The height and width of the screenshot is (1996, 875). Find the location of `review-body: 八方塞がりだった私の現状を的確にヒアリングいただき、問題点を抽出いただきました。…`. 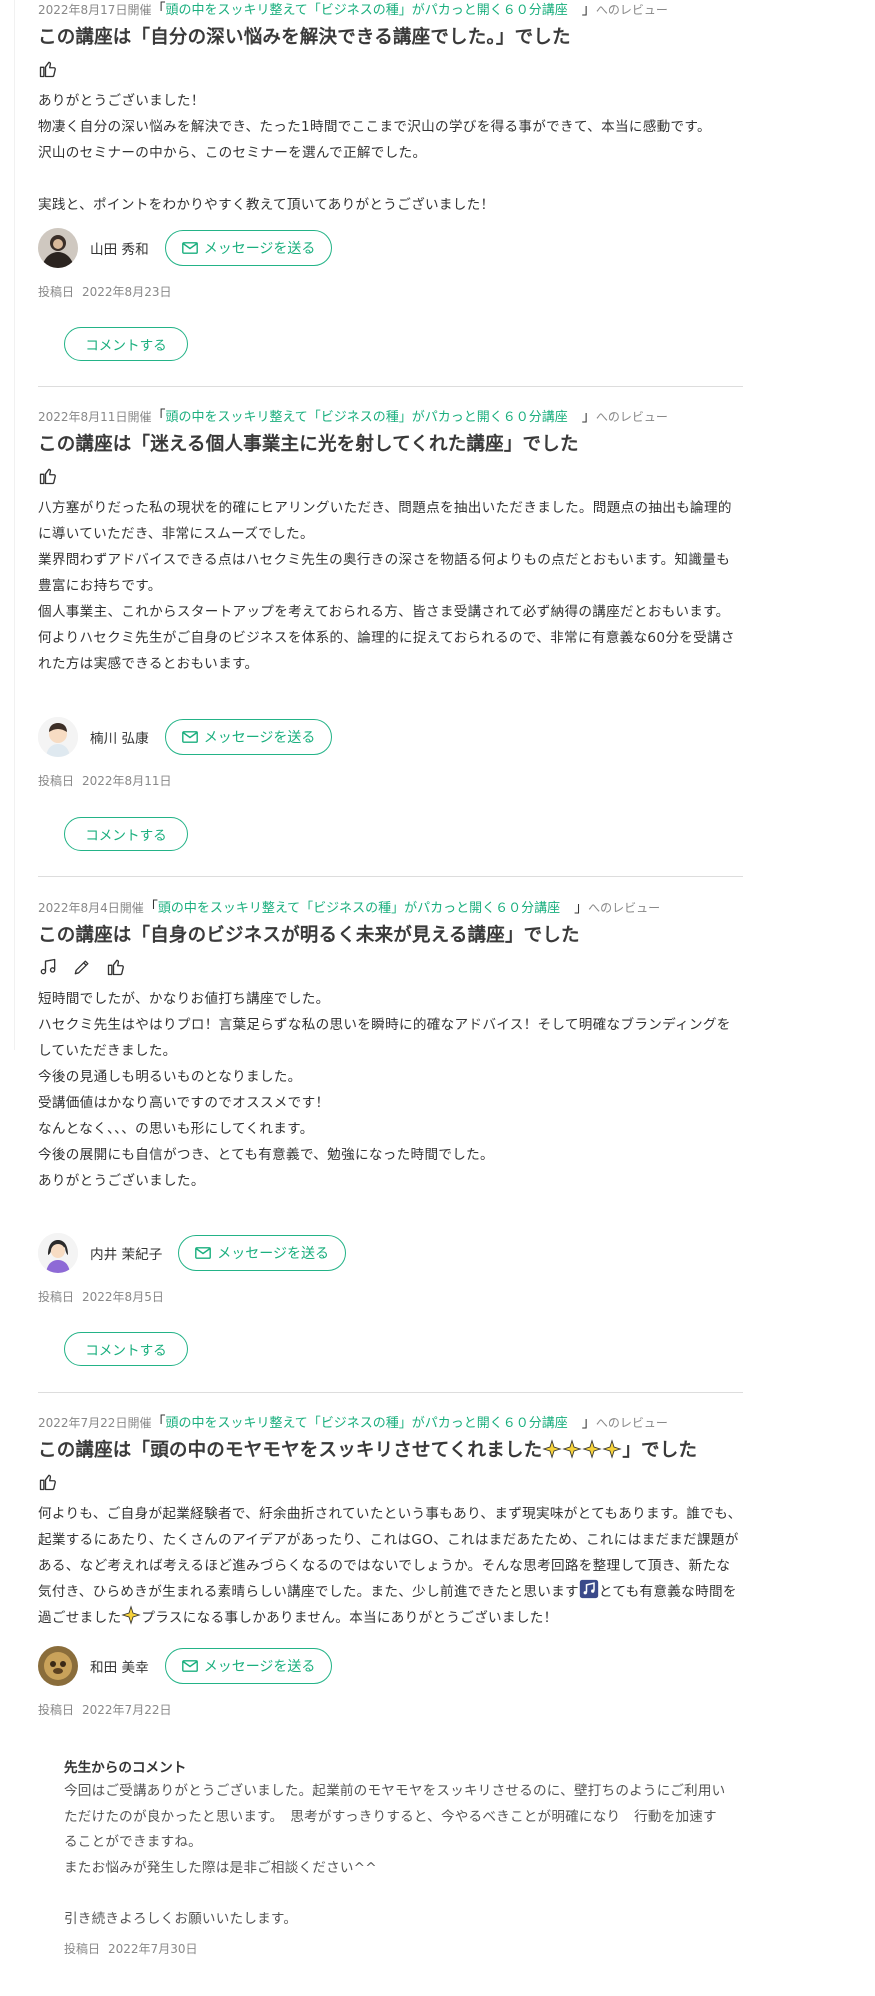

review-body: 八方塞がりだった私の現状を的確にヒアリングいただき、問題点を抽出いただきました。… is located at coordinates (386, 586).